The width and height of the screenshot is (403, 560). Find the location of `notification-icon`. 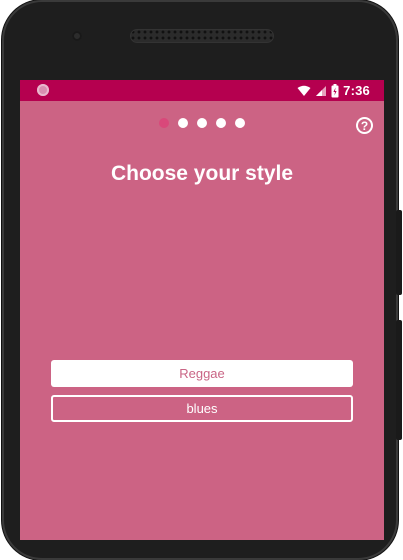

notification-icon is located at coordinates (43, 90).